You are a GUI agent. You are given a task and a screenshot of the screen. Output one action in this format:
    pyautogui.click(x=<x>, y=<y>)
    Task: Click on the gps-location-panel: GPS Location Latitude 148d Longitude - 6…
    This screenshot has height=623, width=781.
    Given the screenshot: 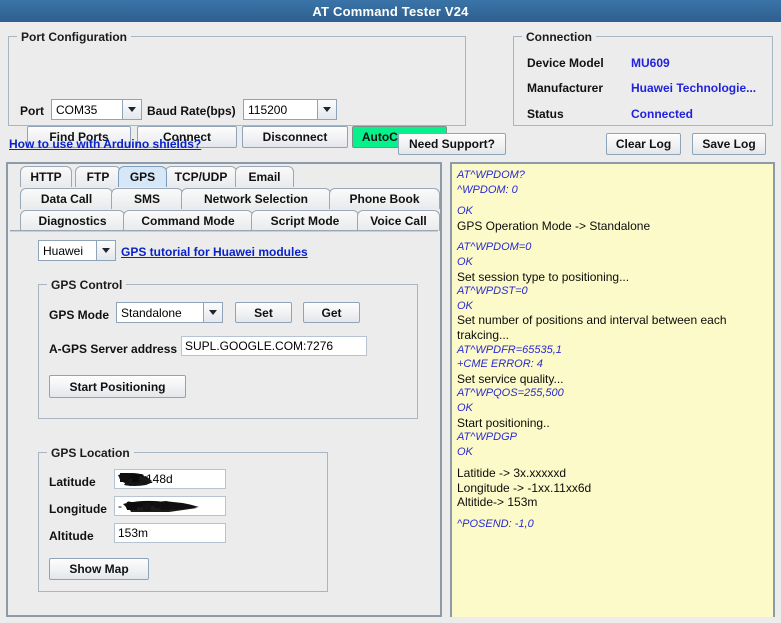 What is the action you would take?
    pyautogui.click(x=183, y=519)
    